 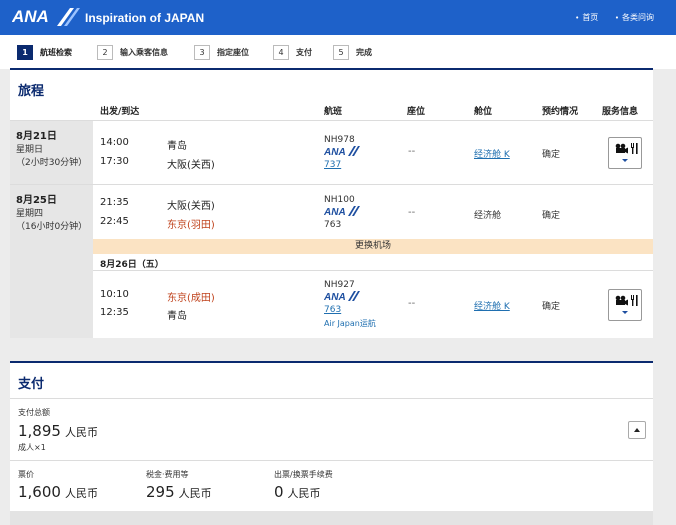 I want to click on dep-city: 东京(成田), so click(x=191, y=298).